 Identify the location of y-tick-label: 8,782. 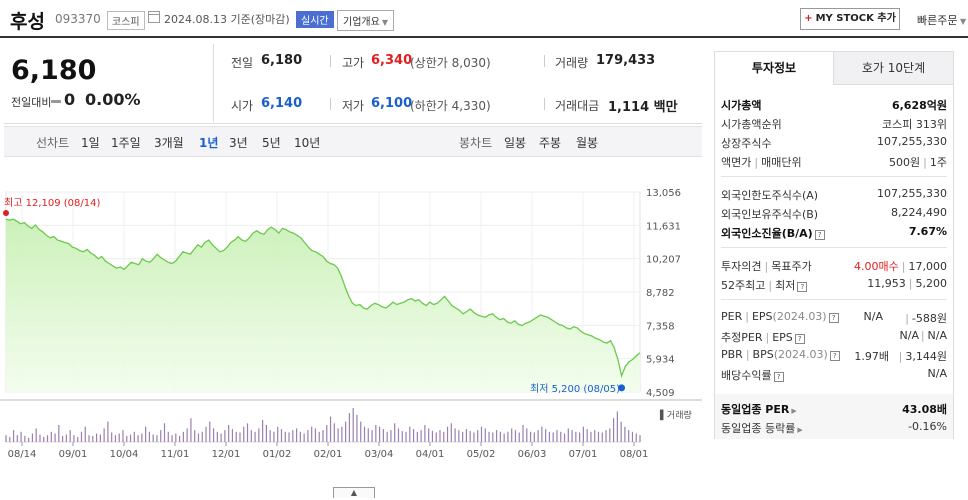
(660, 293).